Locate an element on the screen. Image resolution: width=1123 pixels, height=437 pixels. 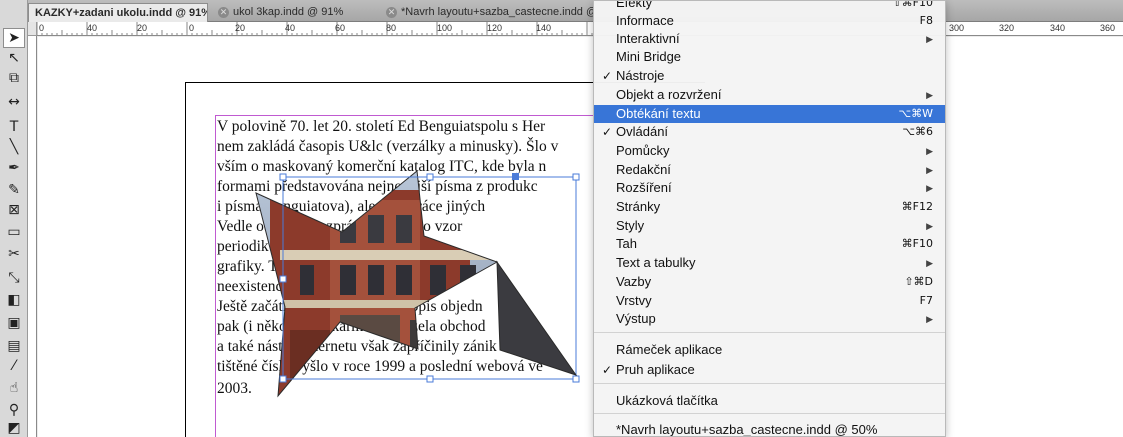
menu-item-label: Vrstvy is located at coordinates (634, 300).